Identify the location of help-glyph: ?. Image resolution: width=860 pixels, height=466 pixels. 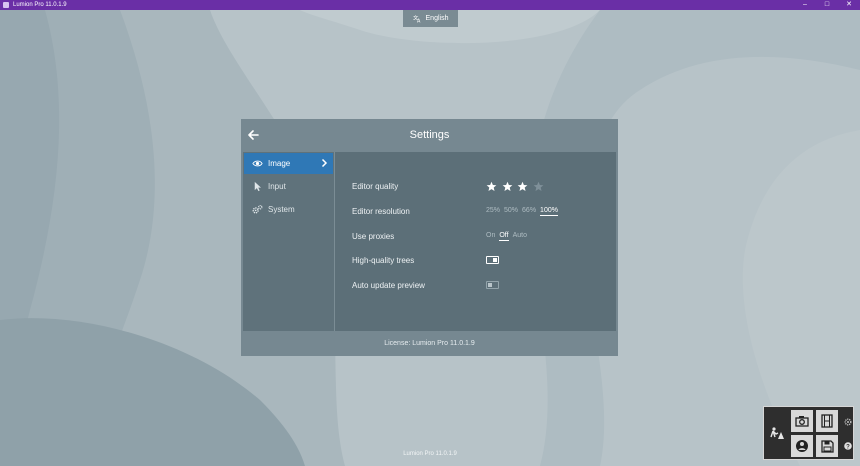
(848, 447).